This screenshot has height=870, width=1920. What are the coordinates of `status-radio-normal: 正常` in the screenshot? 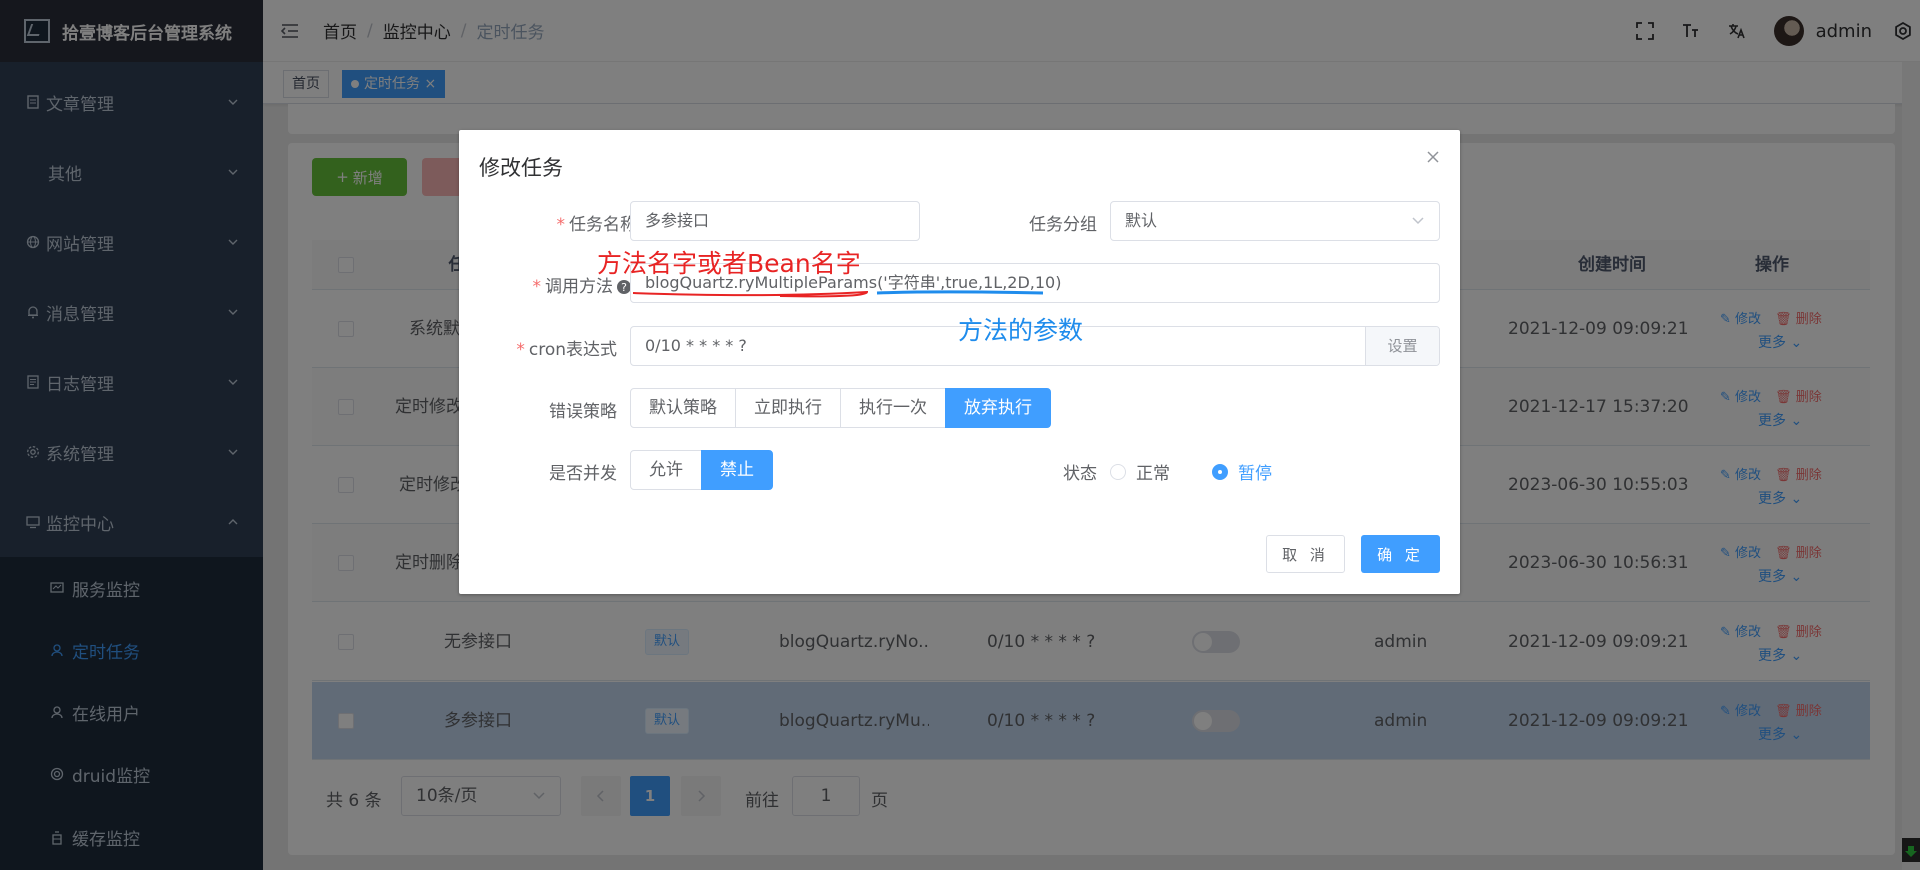 It's located at (1140, 471).